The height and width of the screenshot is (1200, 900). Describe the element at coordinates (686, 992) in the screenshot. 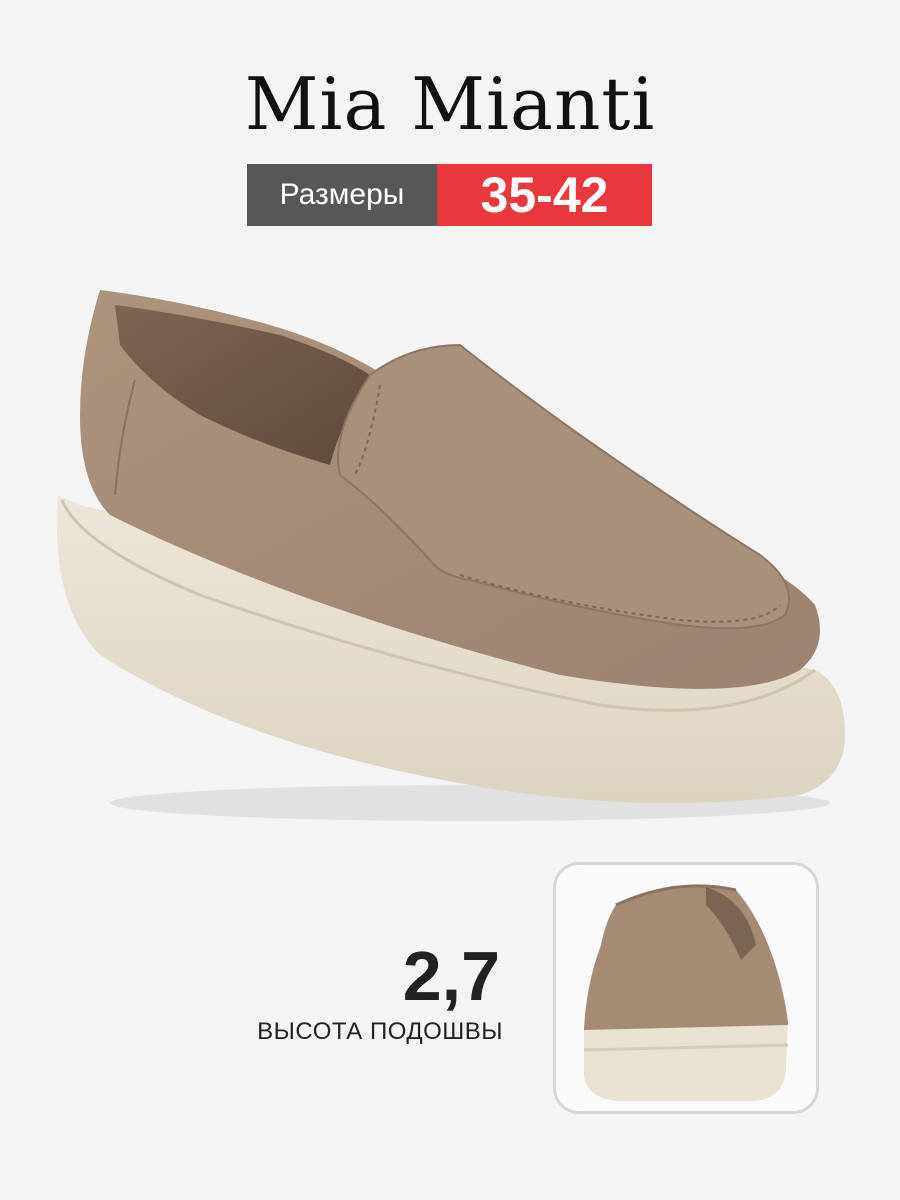

I see `shoe-back-image` at that location.